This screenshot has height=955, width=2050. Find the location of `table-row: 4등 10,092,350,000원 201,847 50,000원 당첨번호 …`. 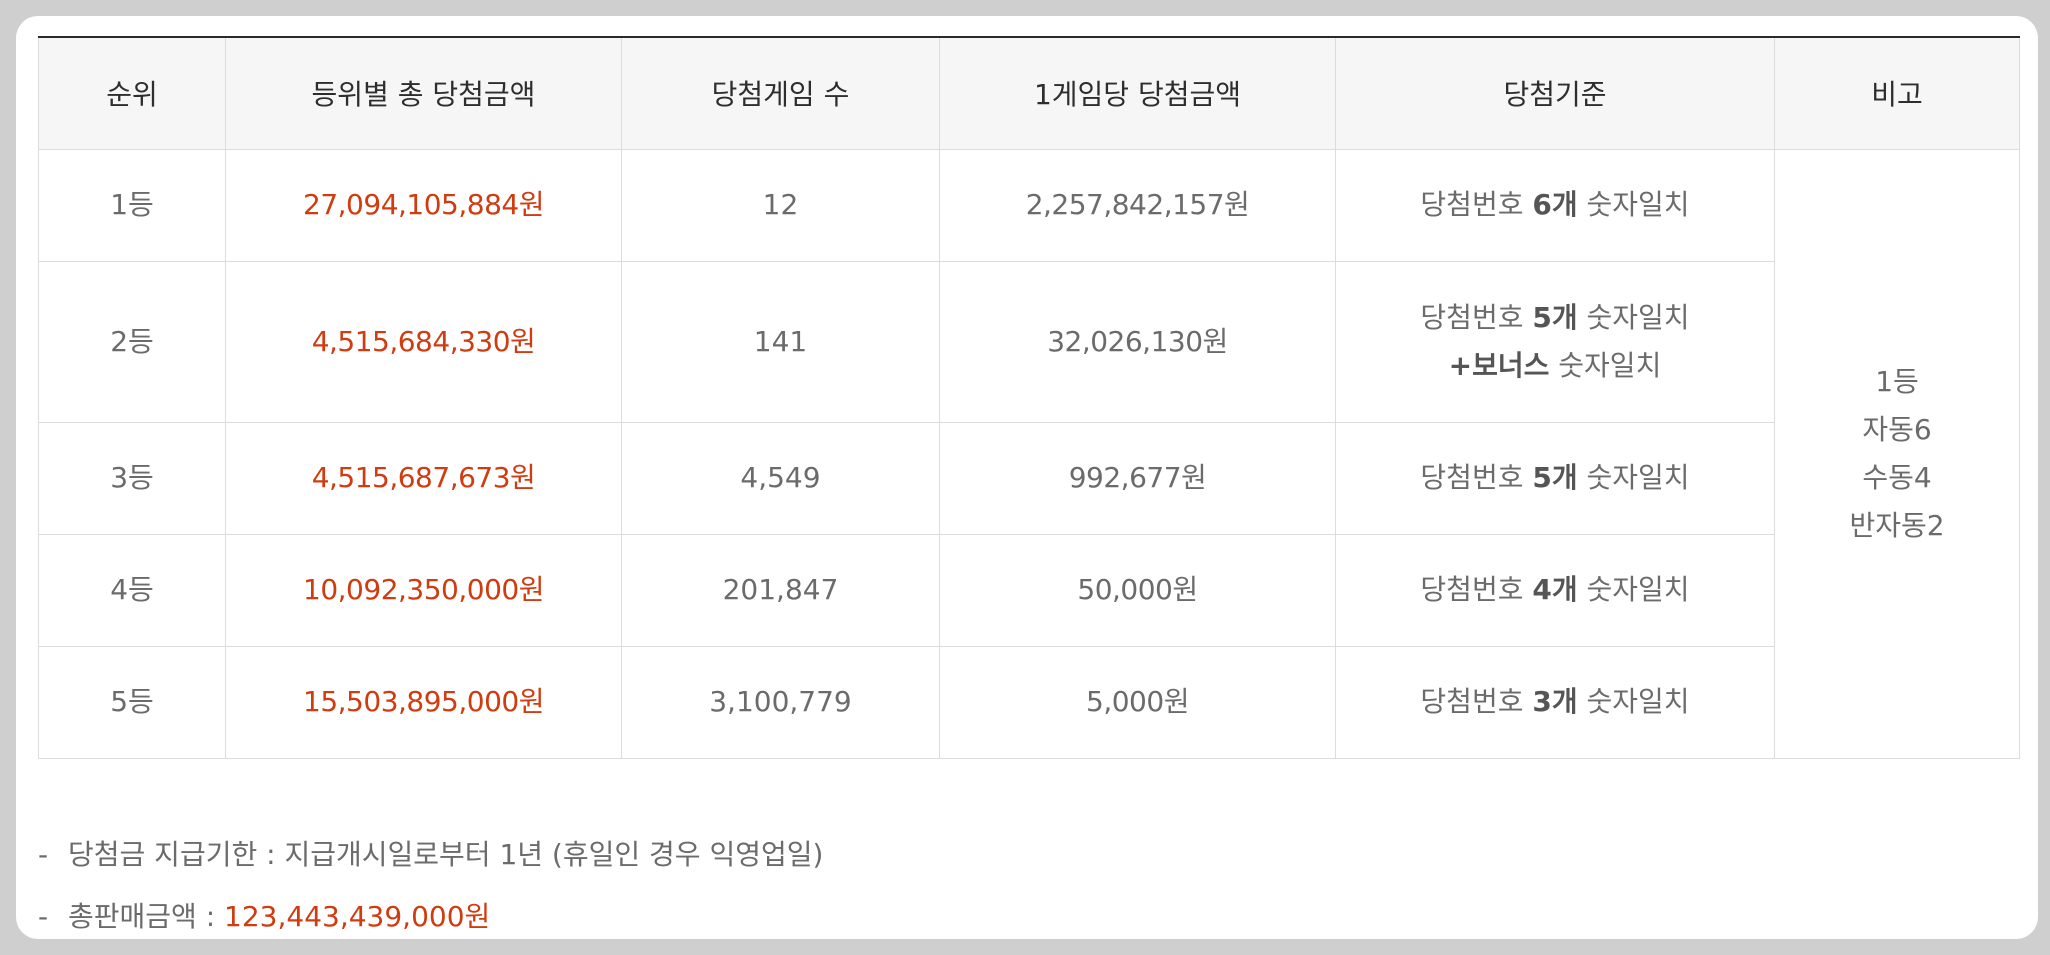

table-row: 4등 10,092,350,000원 201,847 50,000원 당첨번호 … is located at coordinates (1029, 590).